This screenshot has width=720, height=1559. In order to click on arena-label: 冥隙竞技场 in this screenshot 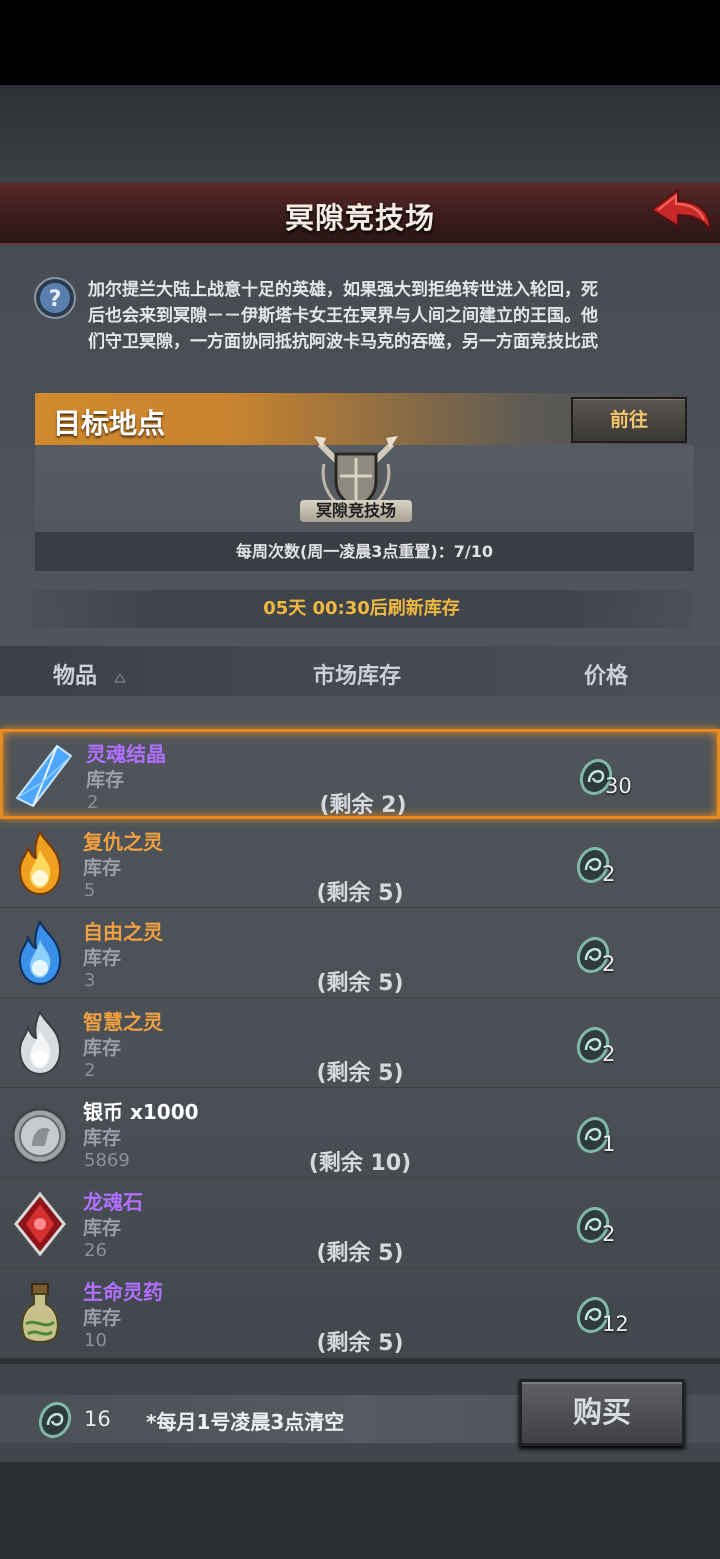, I will do `click(356, 511)`.